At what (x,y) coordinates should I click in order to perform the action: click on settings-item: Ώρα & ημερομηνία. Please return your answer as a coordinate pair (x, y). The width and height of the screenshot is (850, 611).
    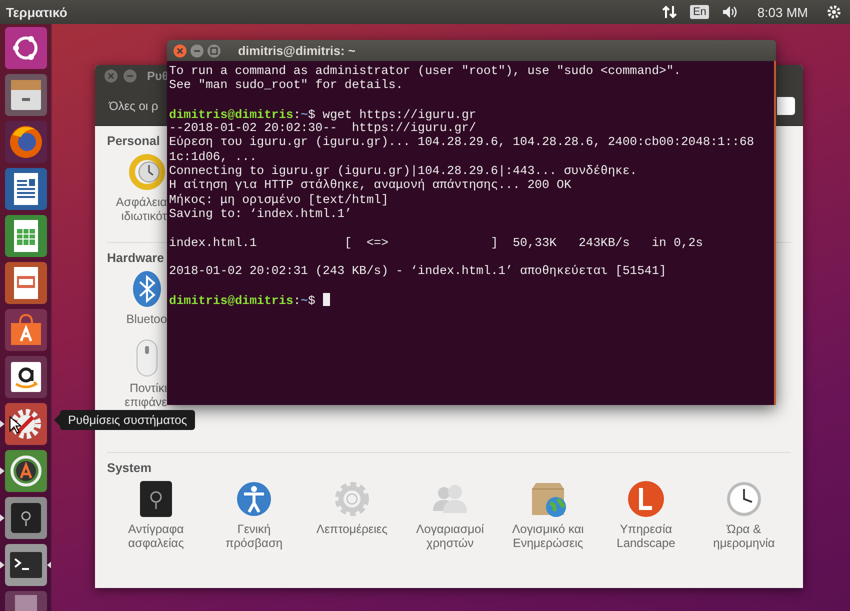
    Looking at the image, I should click on (744, 514).